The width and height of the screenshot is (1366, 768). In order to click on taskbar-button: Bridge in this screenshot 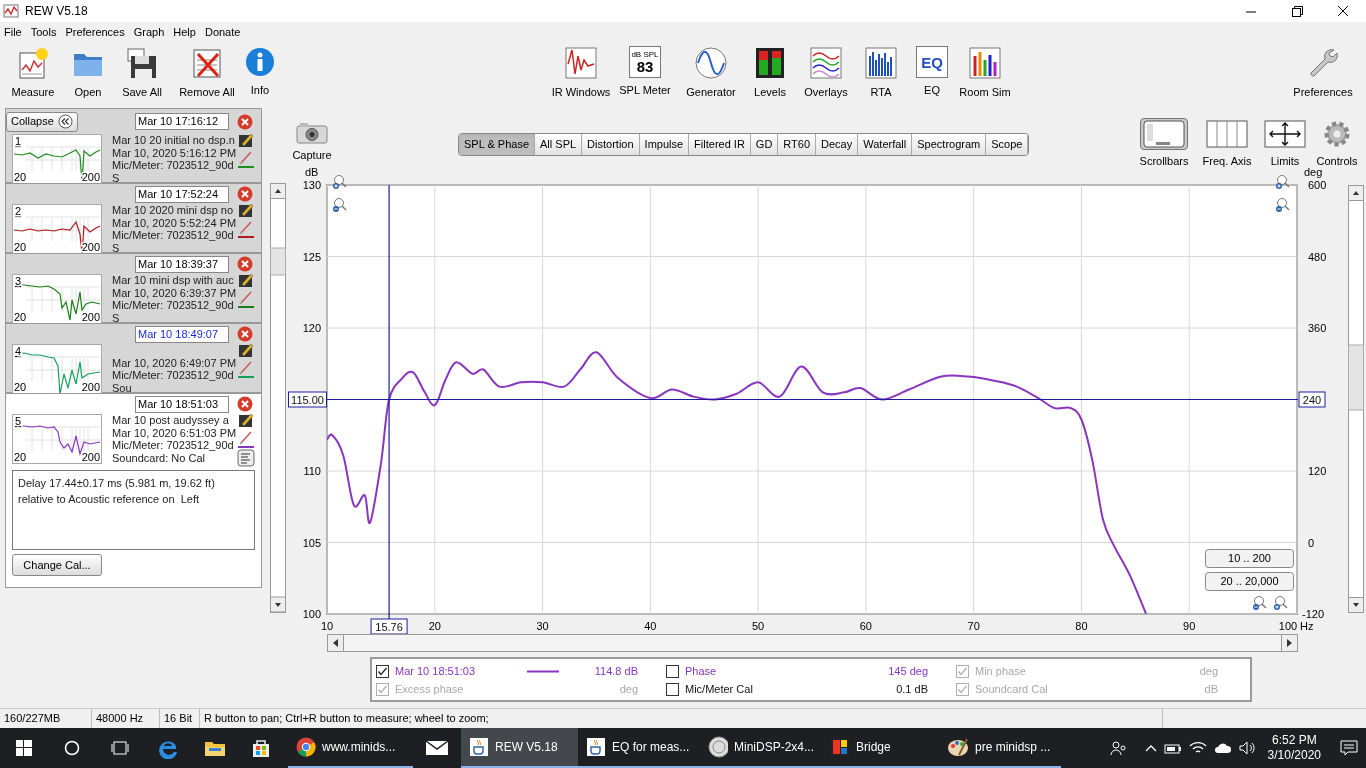, I will do `click(880, 748)`.